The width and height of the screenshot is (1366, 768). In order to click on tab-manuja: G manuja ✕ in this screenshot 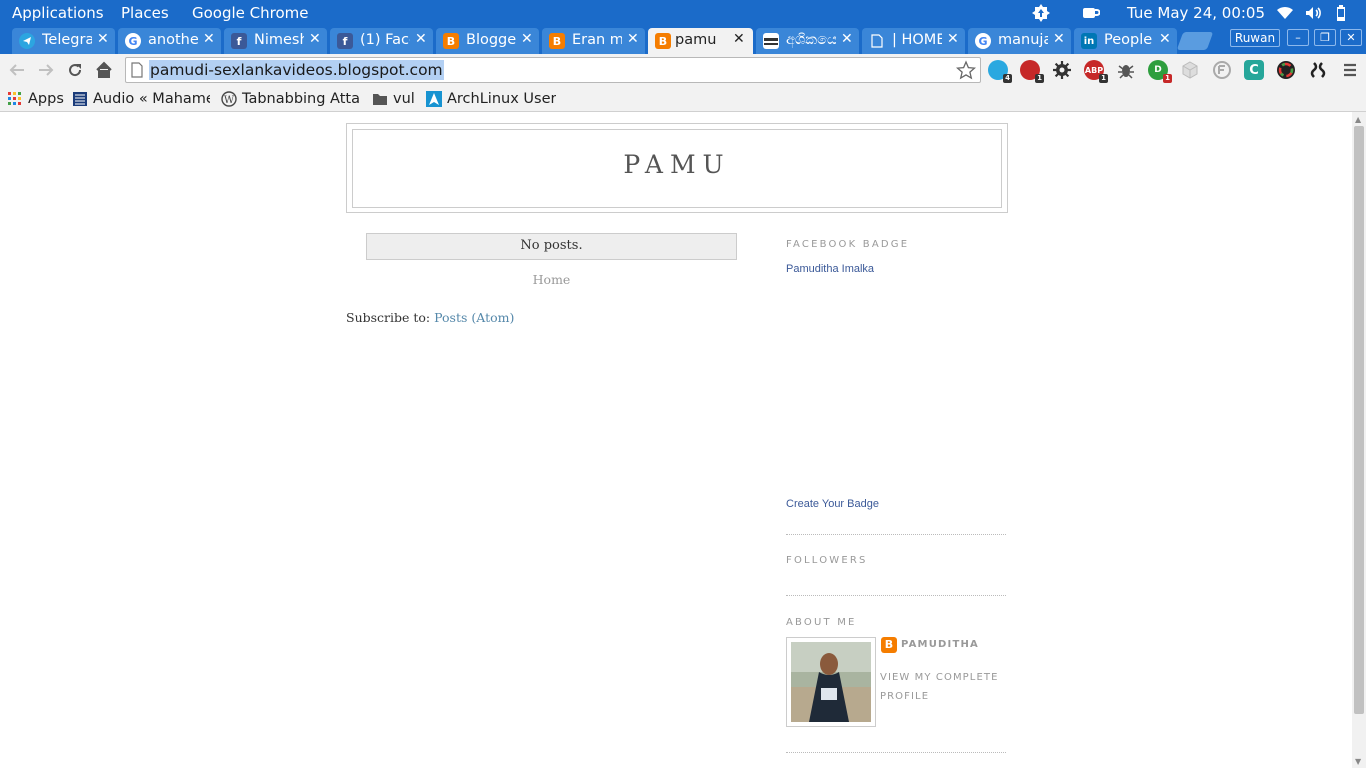, I will do `click(1019, 41)`.